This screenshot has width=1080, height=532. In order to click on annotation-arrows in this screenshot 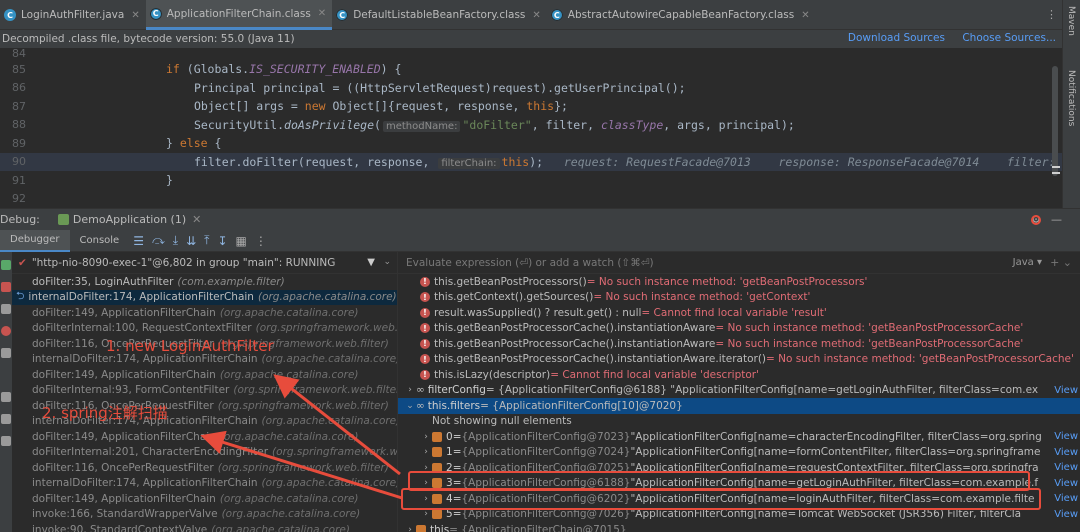, I will do `click(301, 437)`.